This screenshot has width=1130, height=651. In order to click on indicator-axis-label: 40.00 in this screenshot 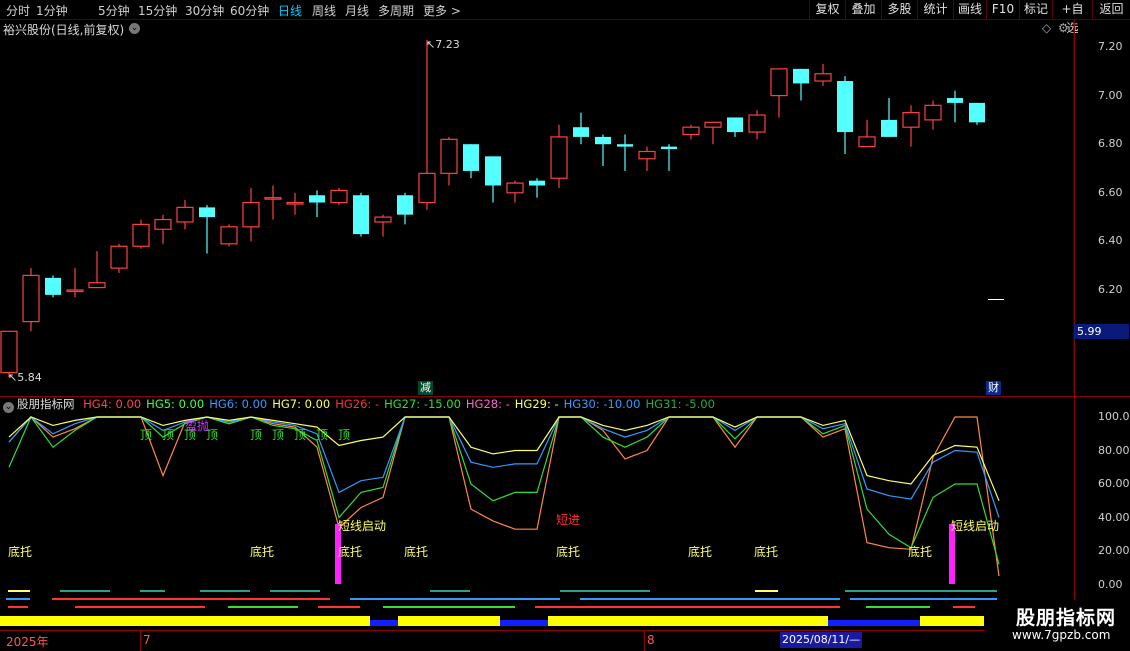, I will do `click(1114, 517)`.